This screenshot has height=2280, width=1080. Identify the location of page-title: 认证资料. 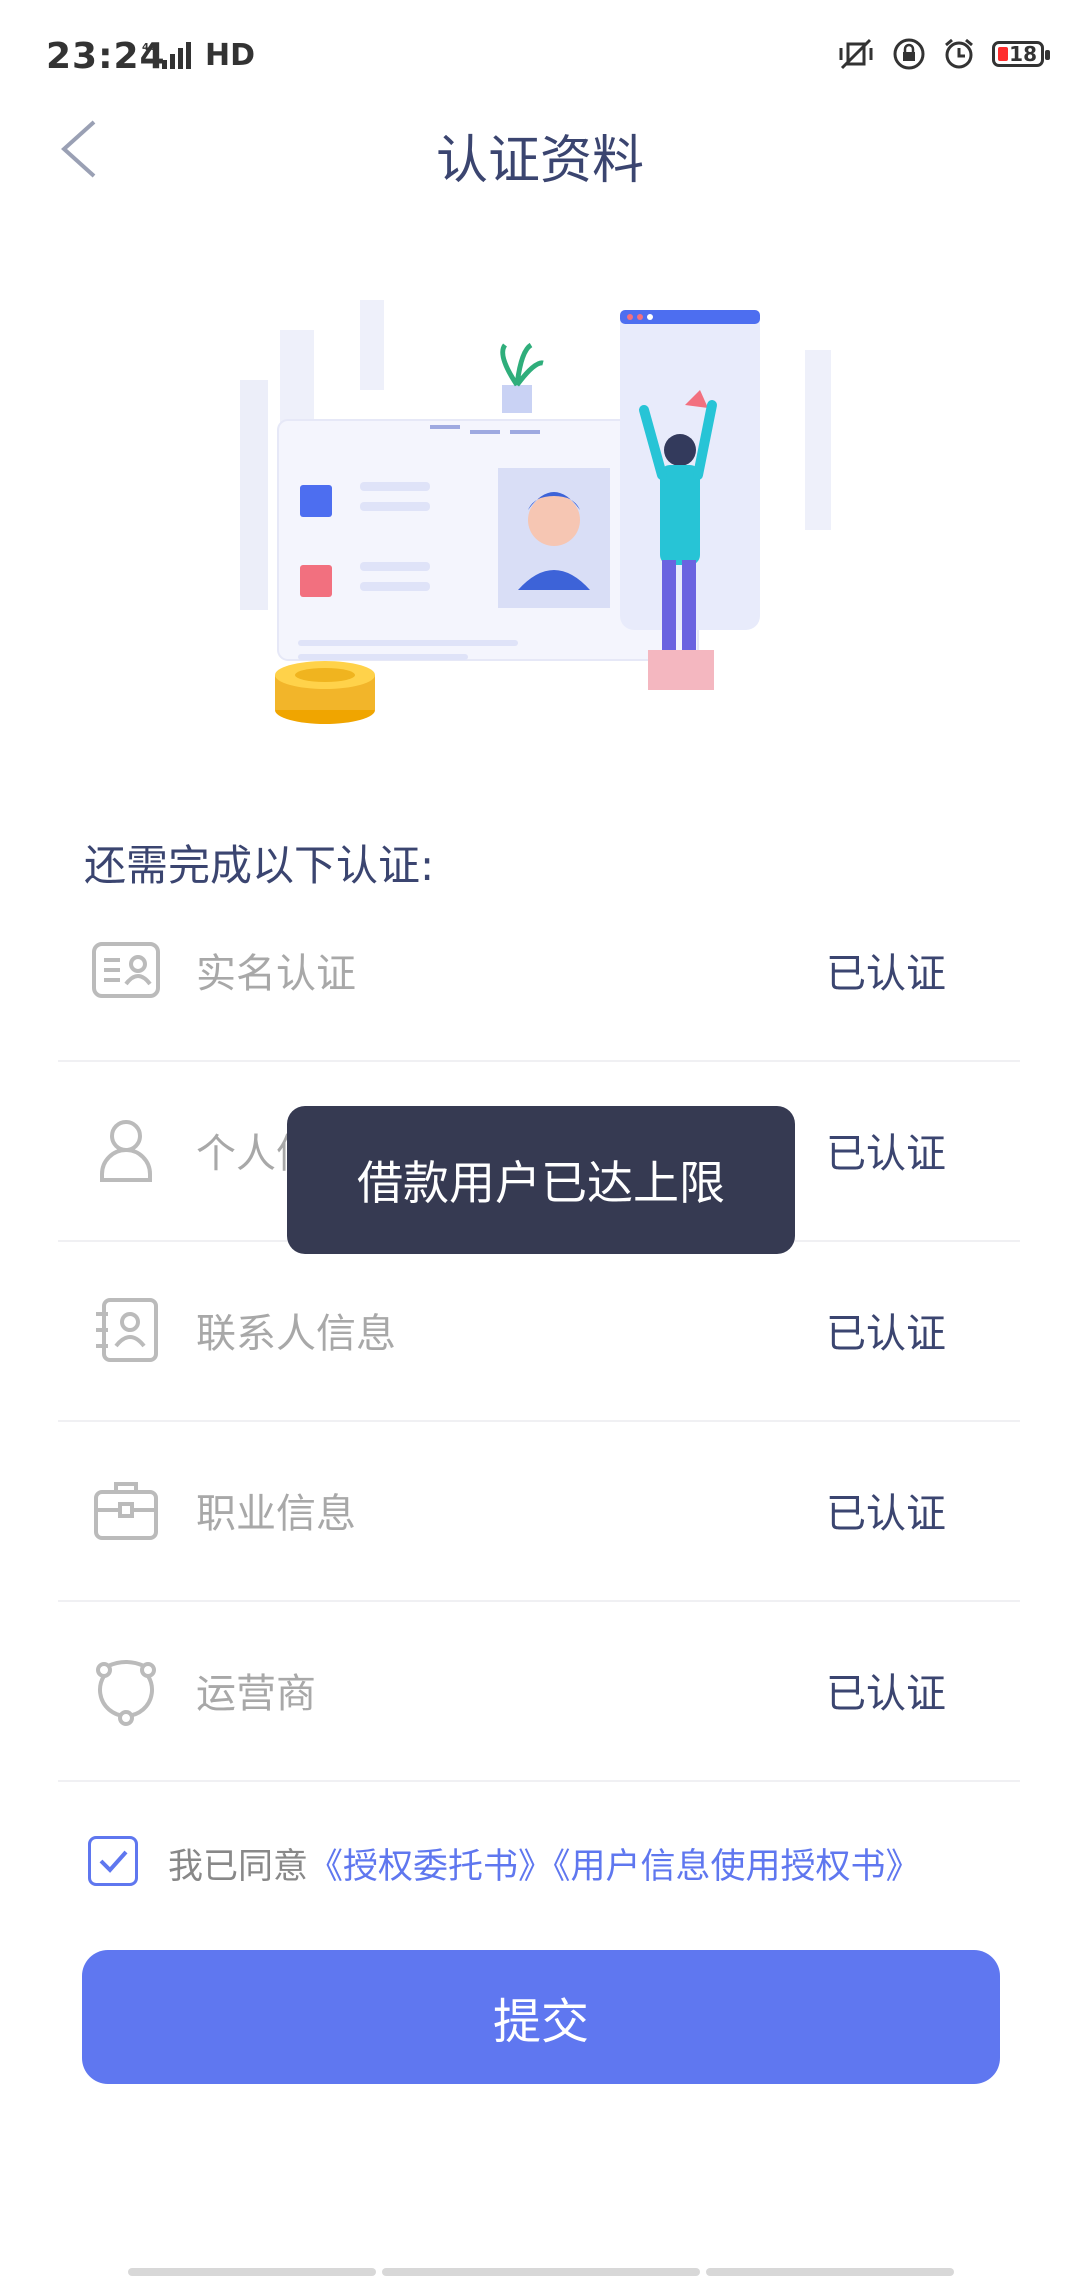
(539, 161).